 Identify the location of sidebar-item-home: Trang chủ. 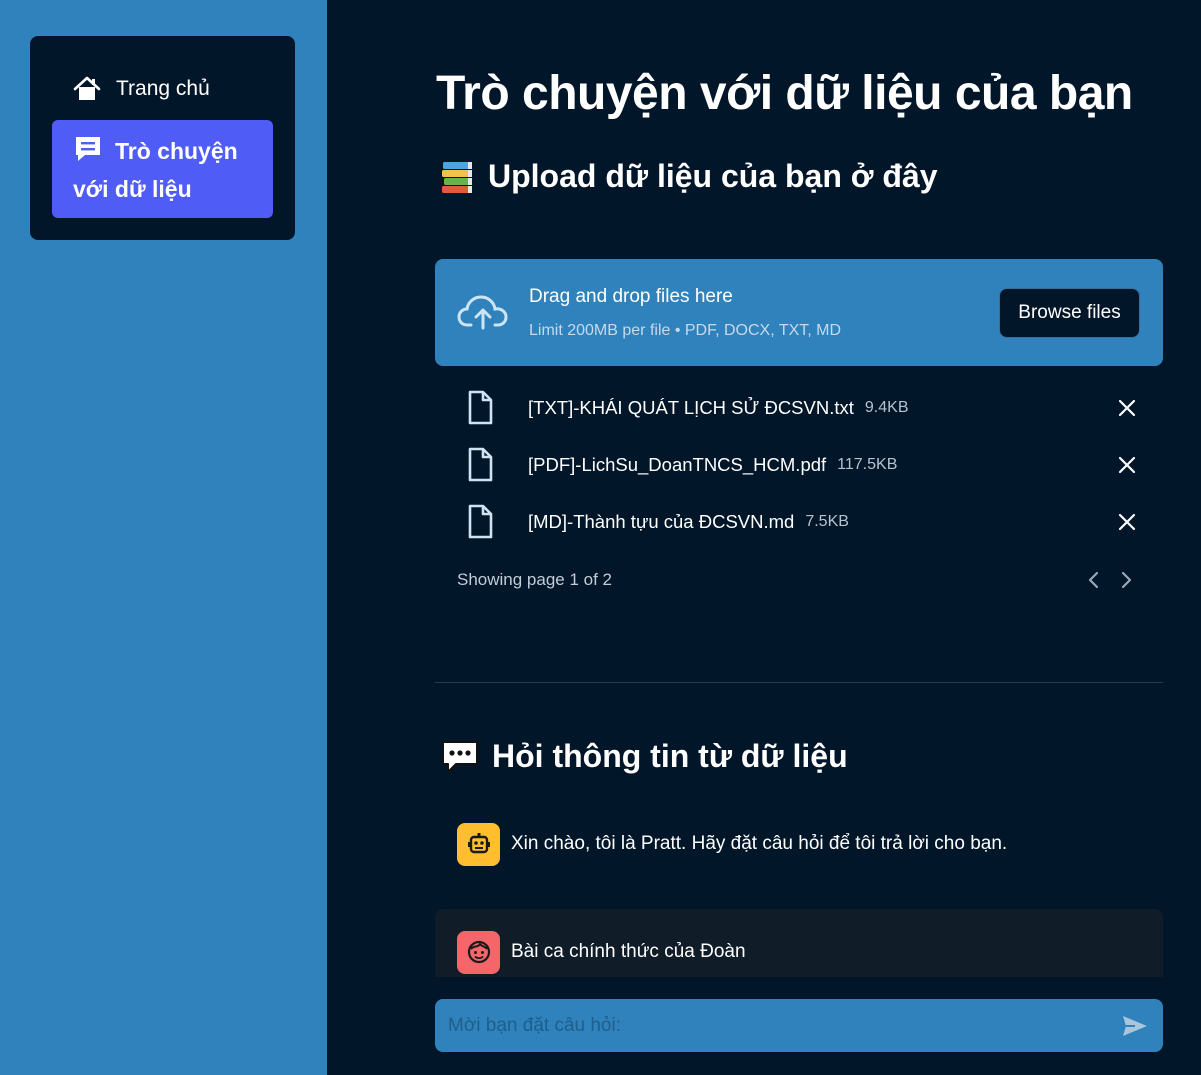
(141, 89).